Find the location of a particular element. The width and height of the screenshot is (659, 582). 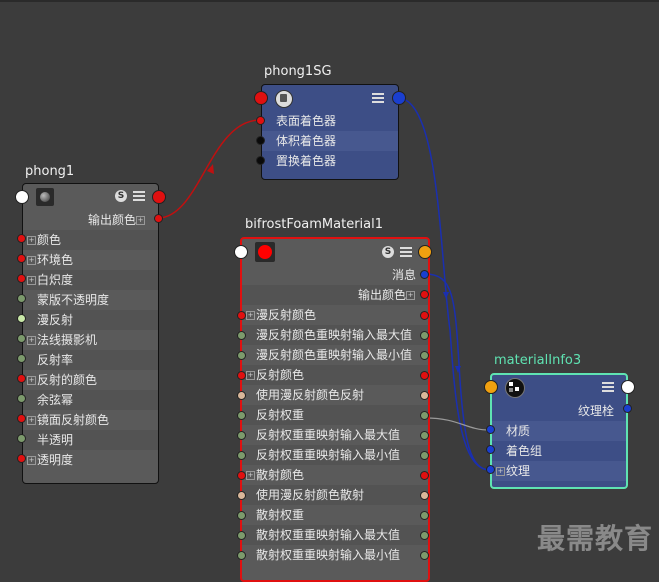

bifrost-input-port is located at coordinates (241, 252).